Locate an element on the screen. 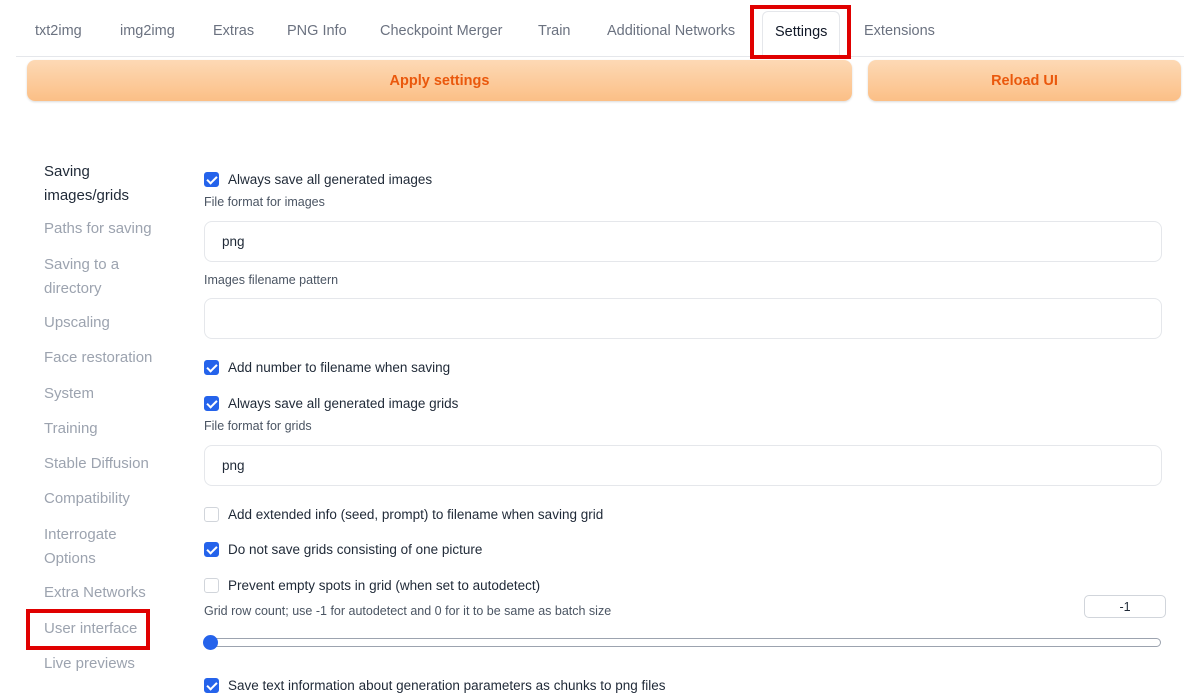 This screenshot has height=694, width=1200. save-all-grids-label: Always save all generated image grids is located at coordinates (343, 403).